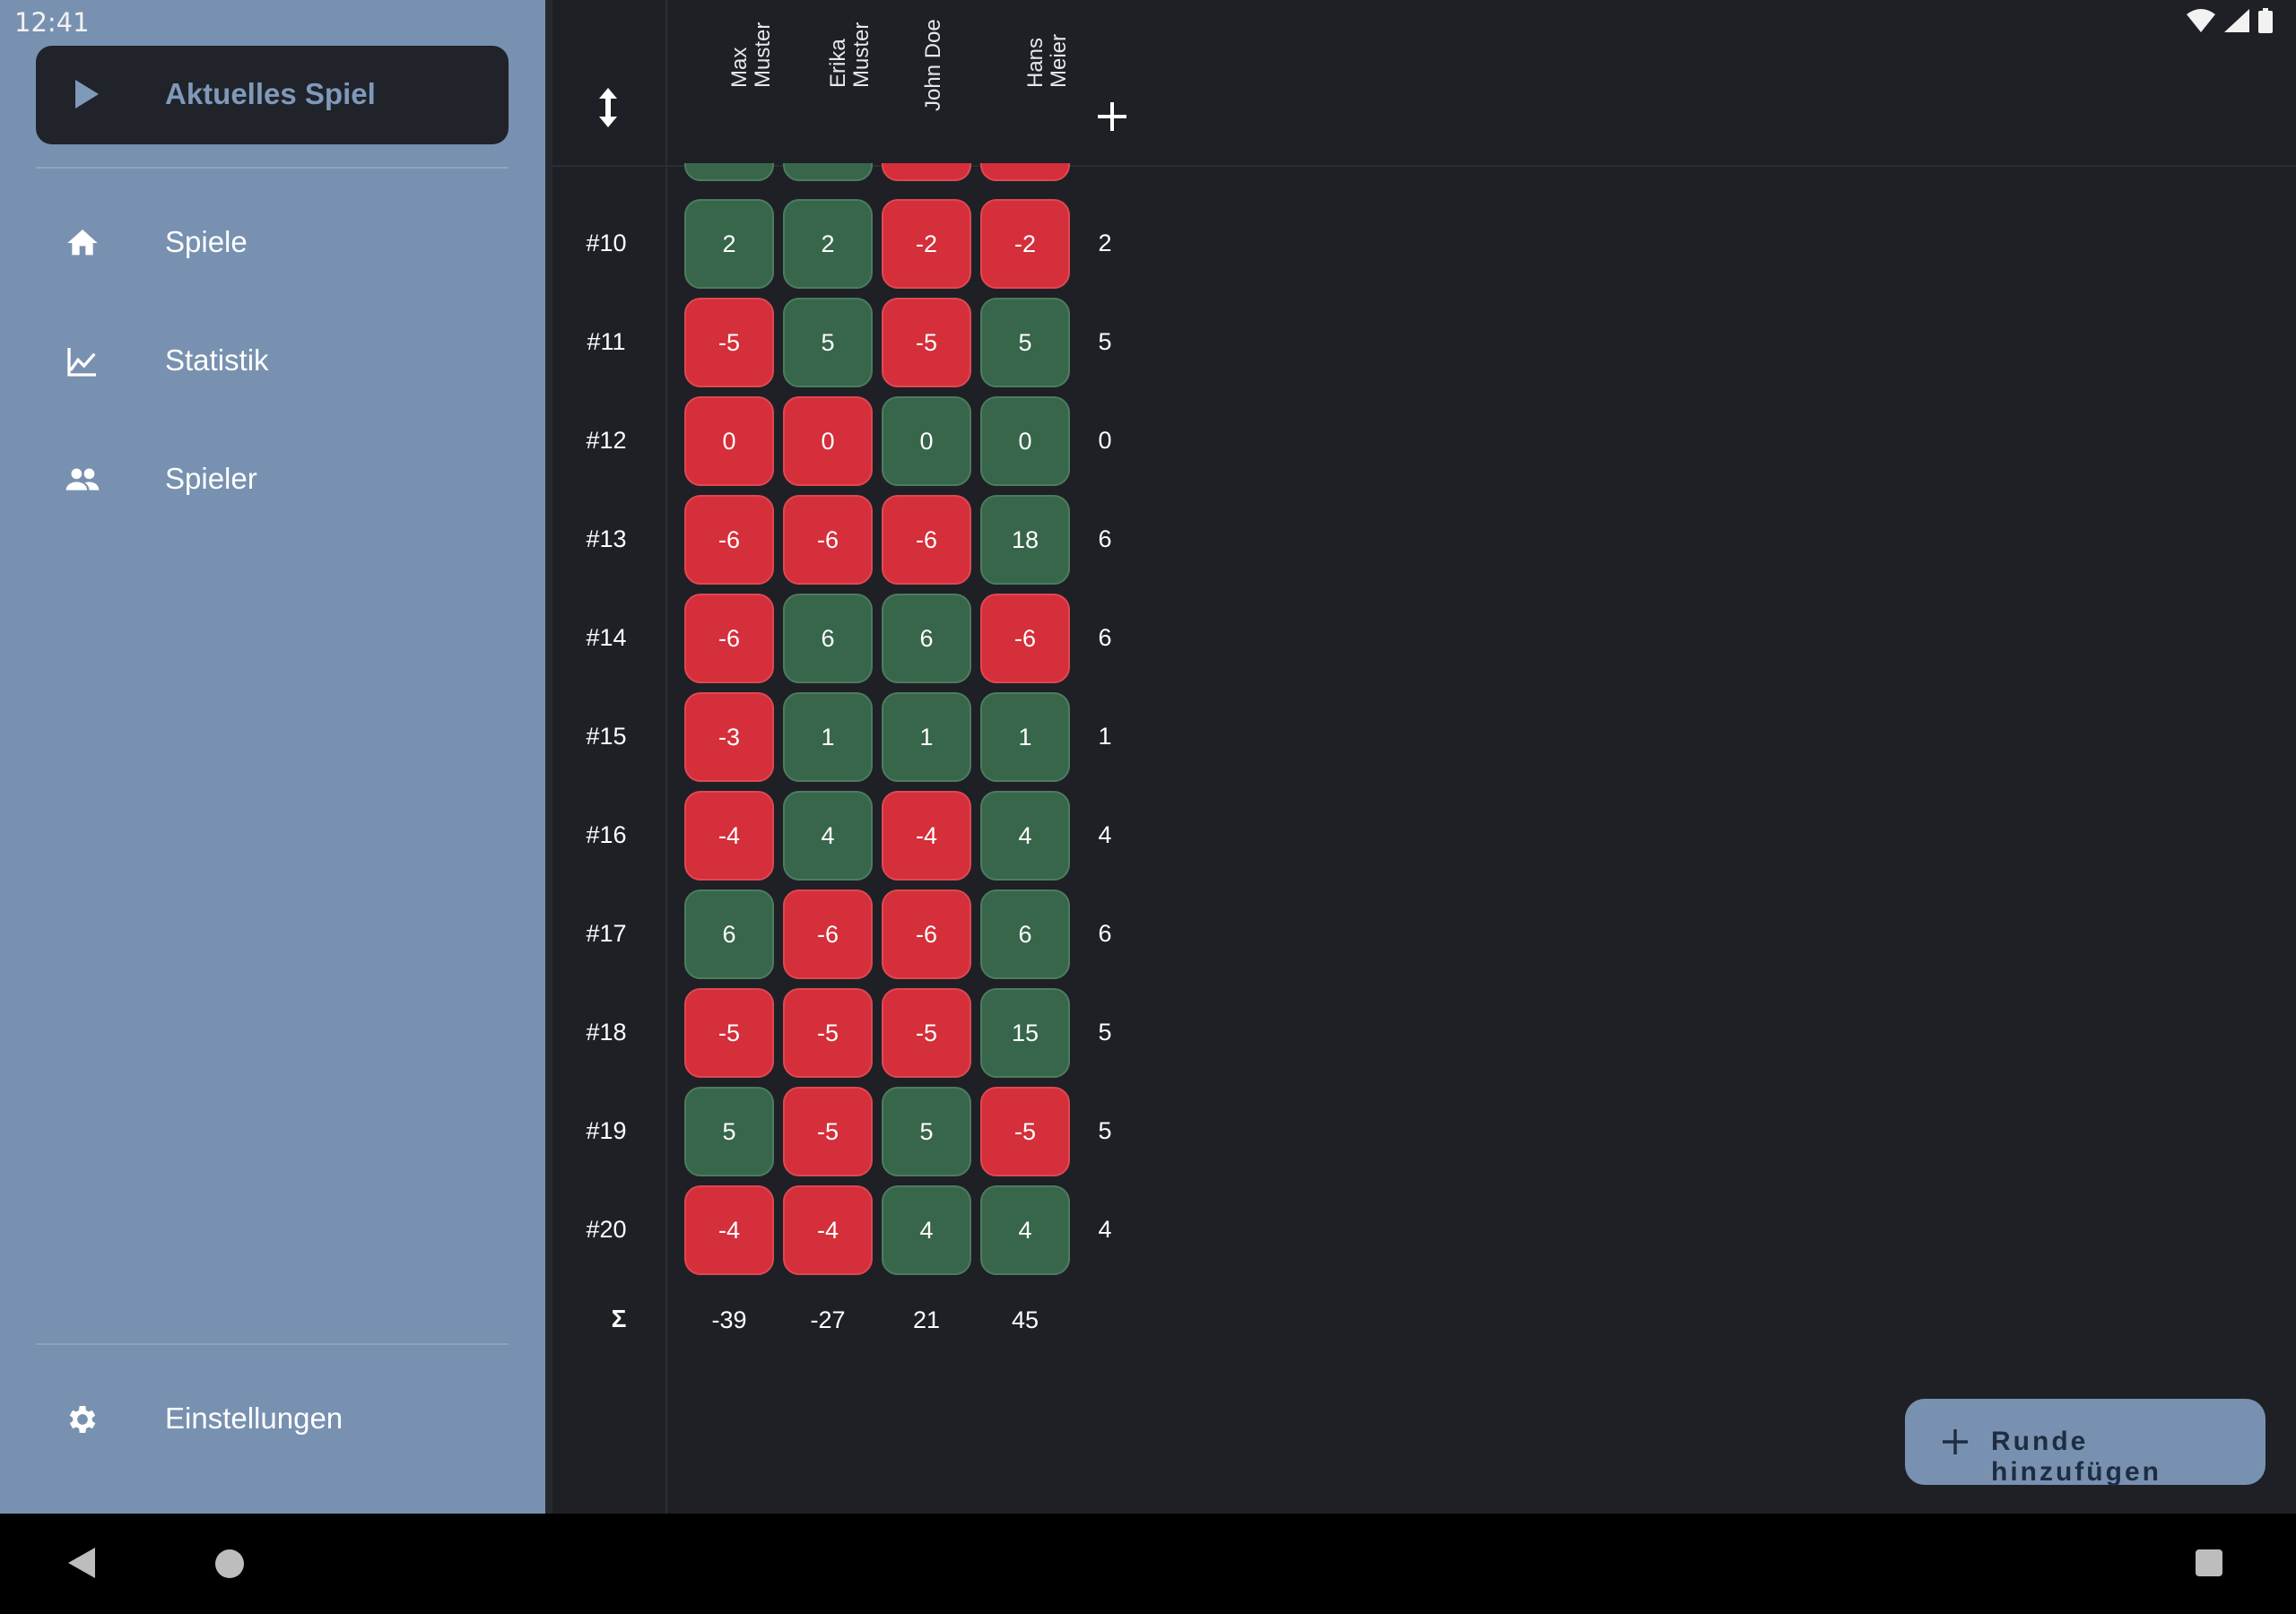 The width and height of the screenshot is (2296, 1614). Describe the element at coordinates (828, 1319) in the screenshot. I see `sum-value: -27` at that location.